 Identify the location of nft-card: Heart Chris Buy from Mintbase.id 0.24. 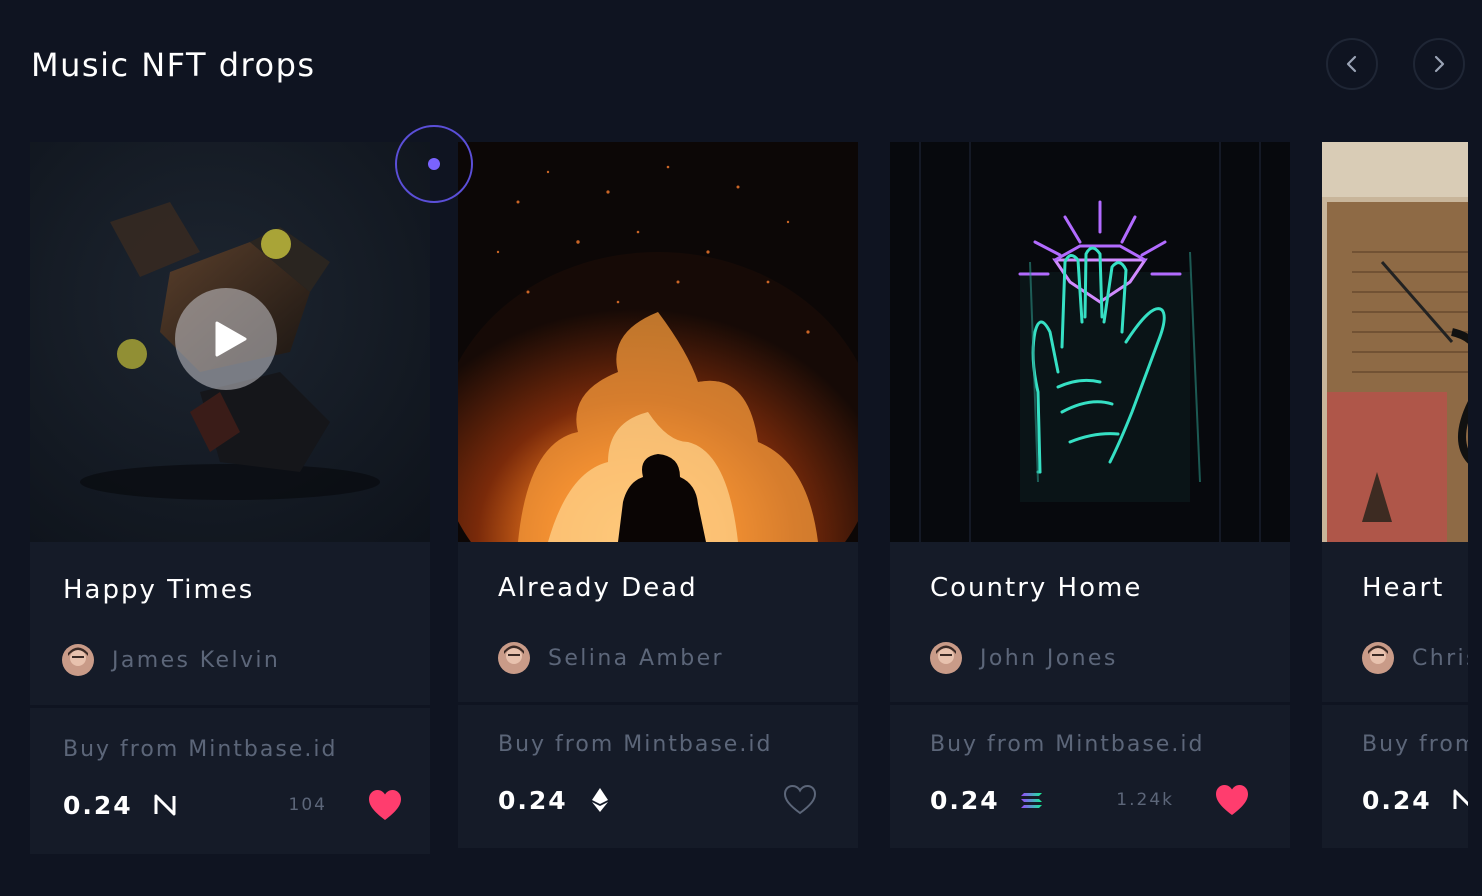
(1395, 495).